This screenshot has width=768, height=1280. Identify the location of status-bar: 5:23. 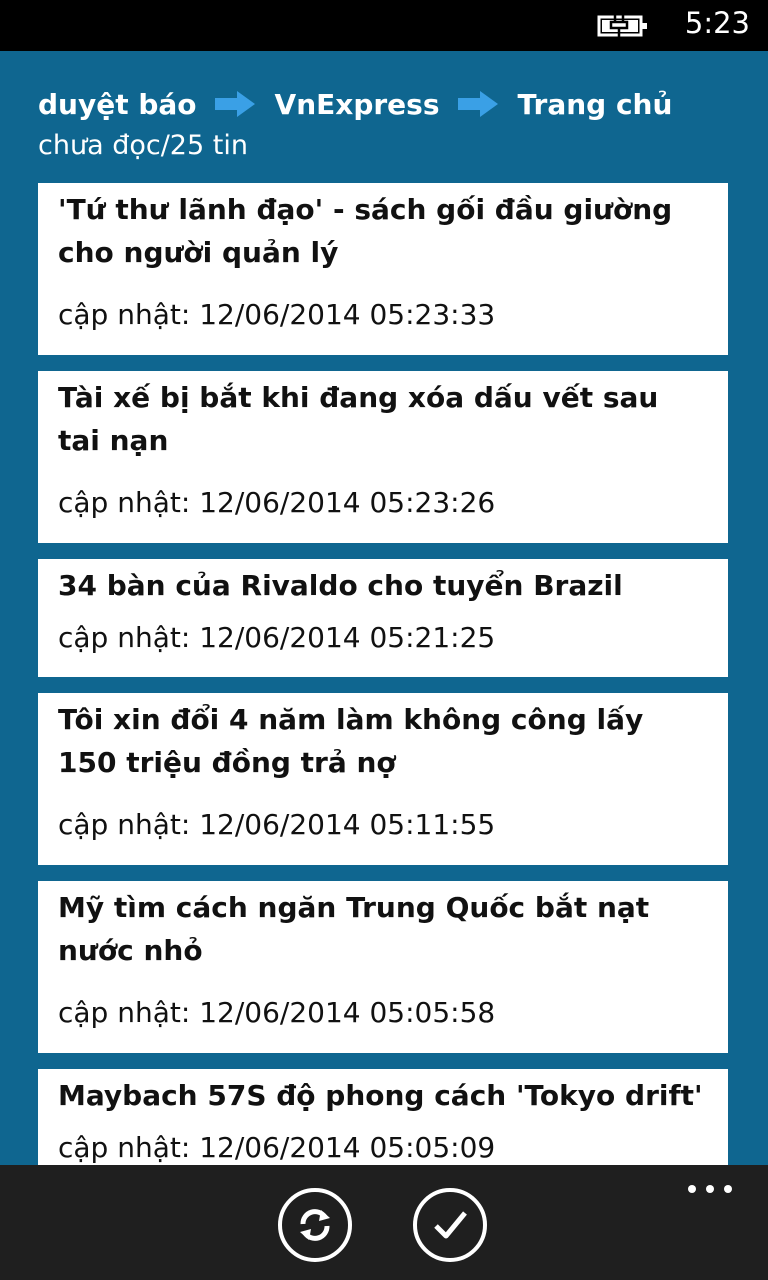
(384, 25).